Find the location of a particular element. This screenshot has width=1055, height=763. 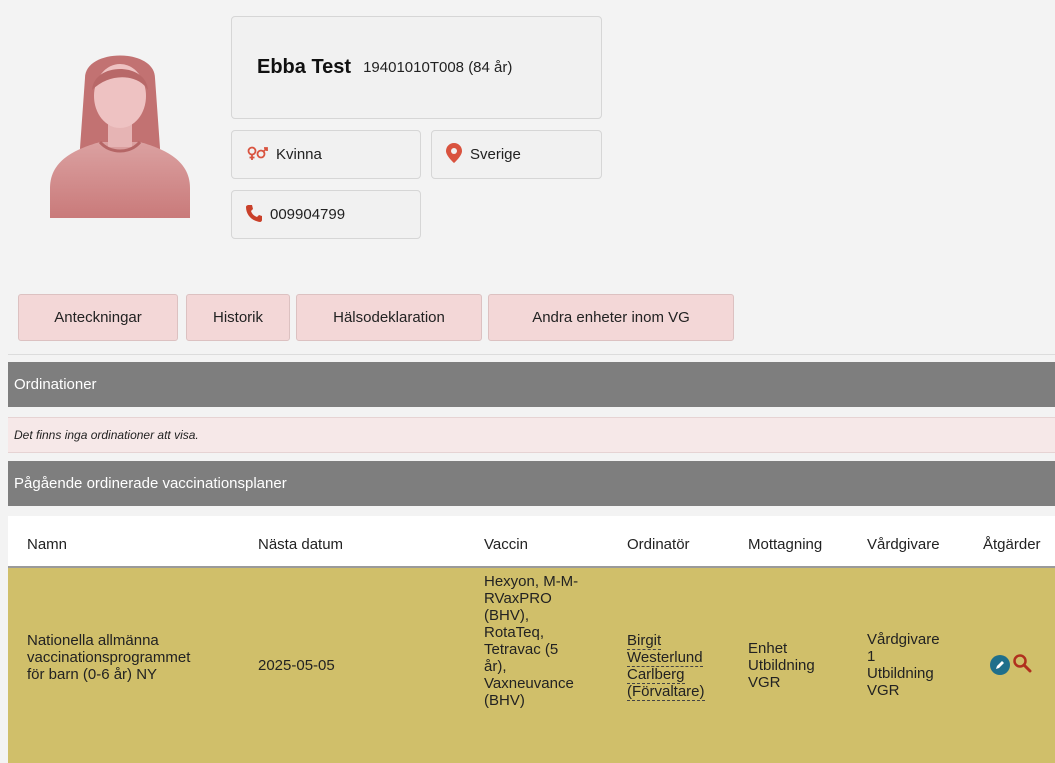

col-header-namn: Namn is located at coordinates (47, 544).